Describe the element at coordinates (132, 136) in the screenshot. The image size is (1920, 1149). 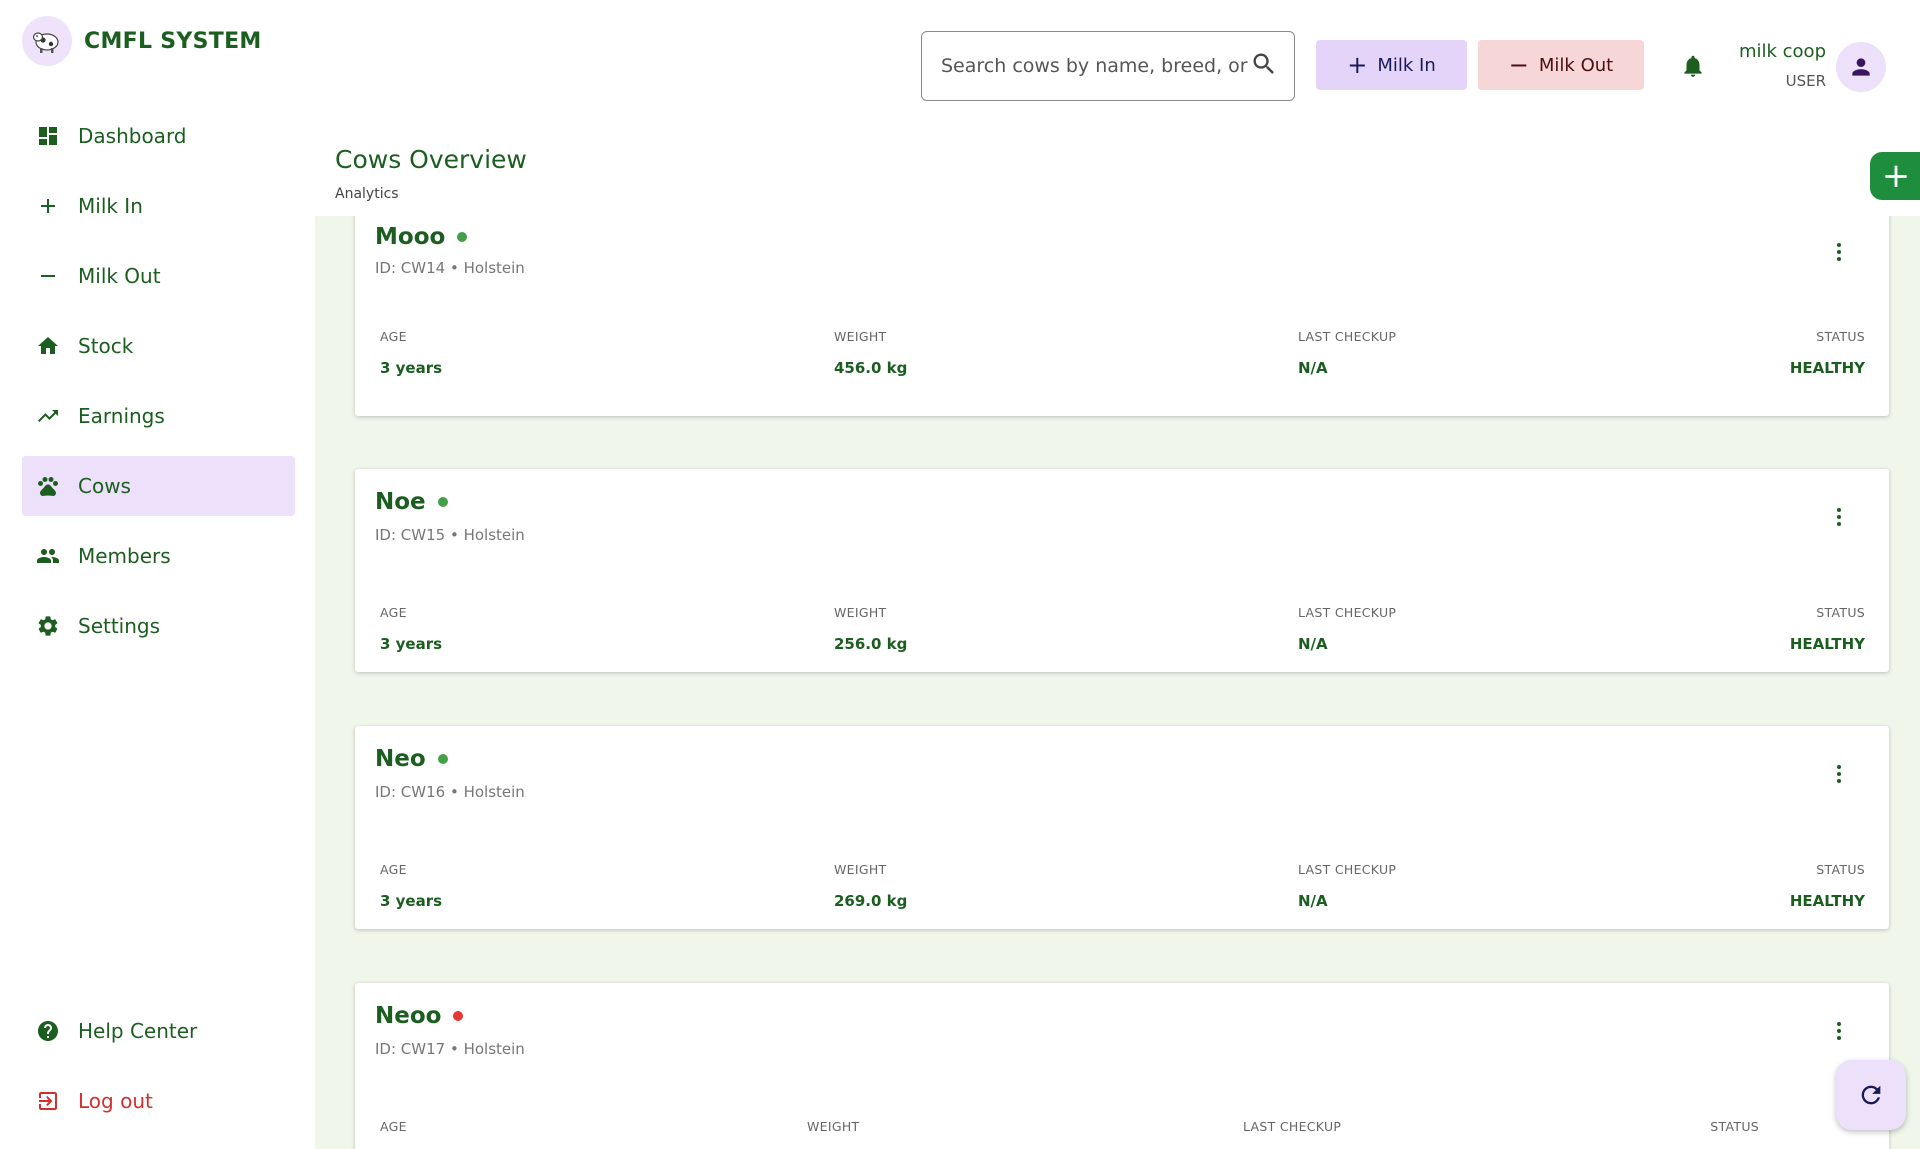
I see `sidebar-item-label: Dashboard` at that location.